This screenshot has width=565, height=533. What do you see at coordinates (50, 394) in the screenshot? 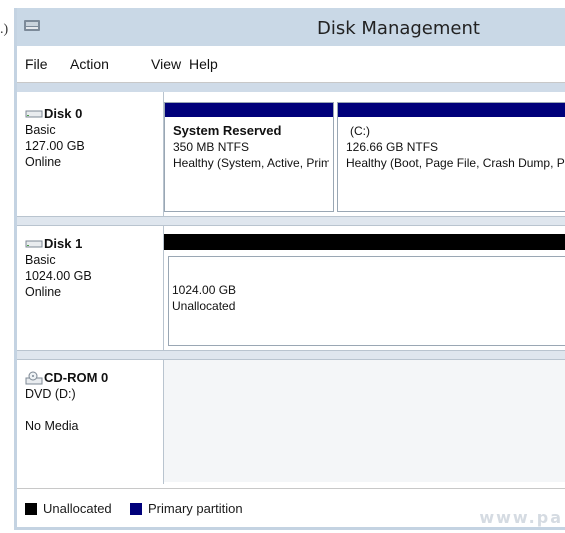
I see `cd-rom-0-type: DVD (D:)` at bounding box center [50, 394].